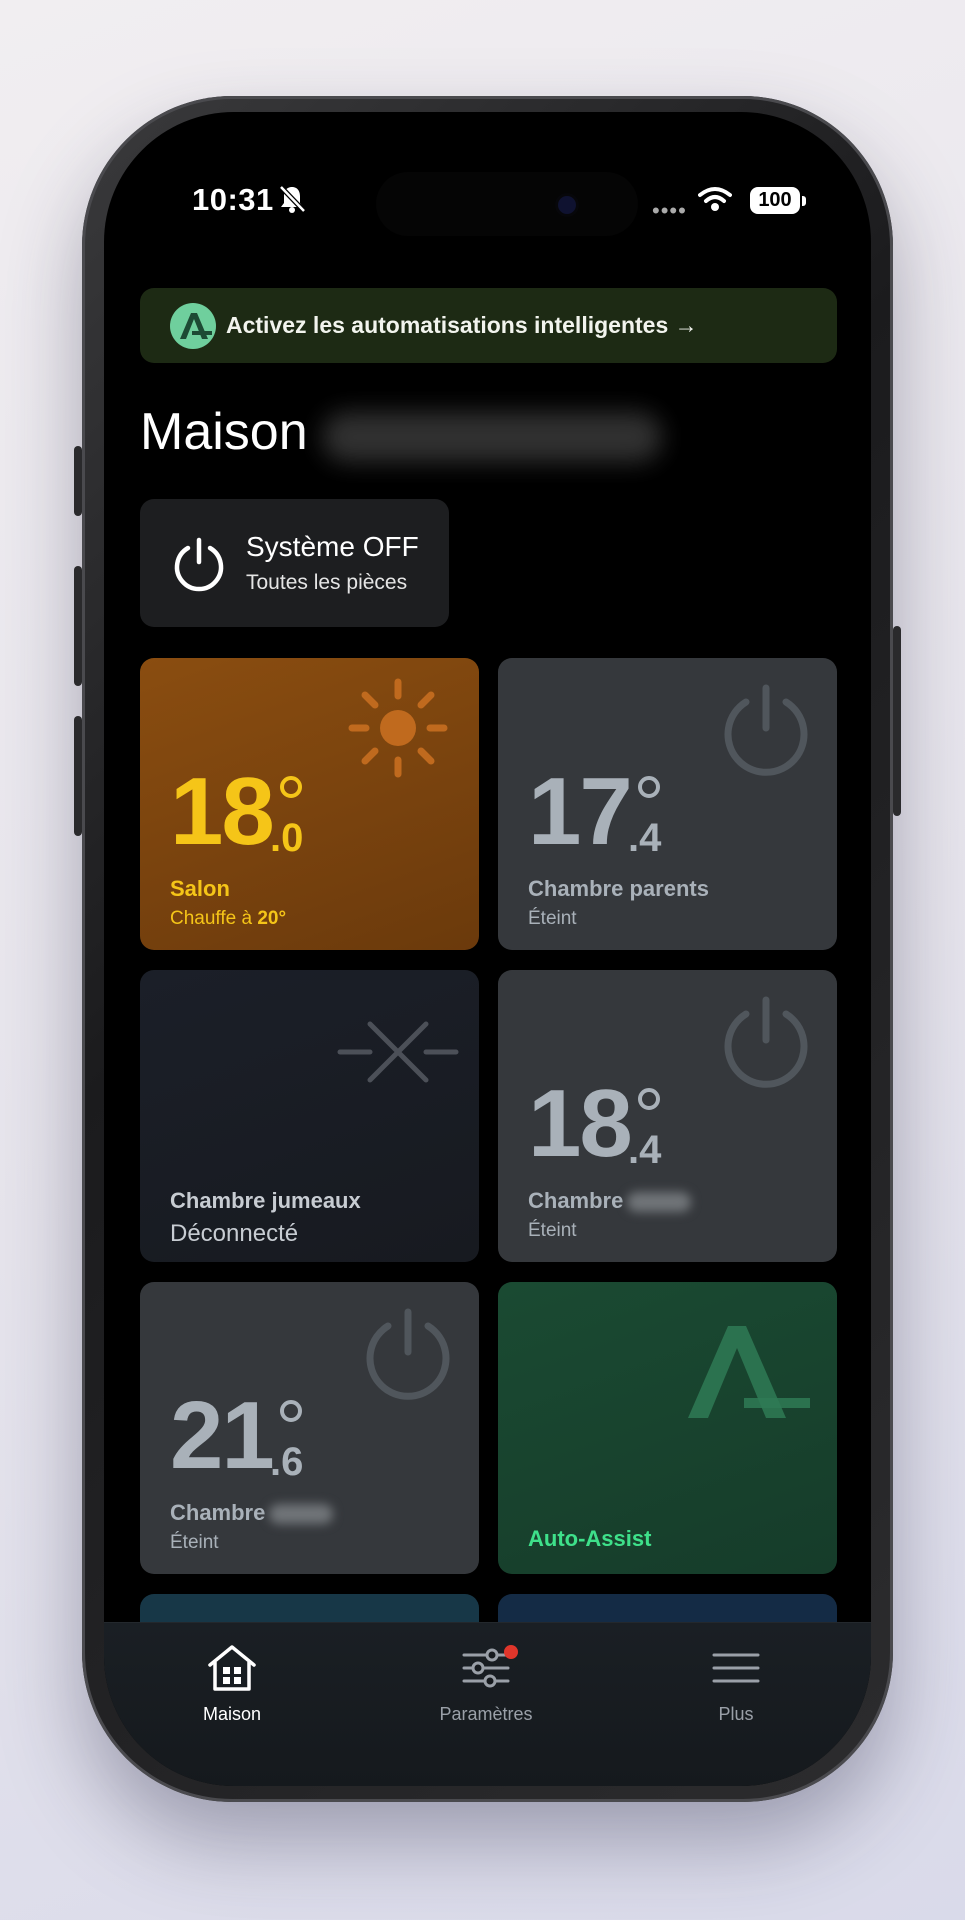  What do you see at coordinates (667, 1116) in the screenshot?
I see `room-tile-chambre-2: 18 .4 Chambre Éteint` at bounding box center [667, 1116].